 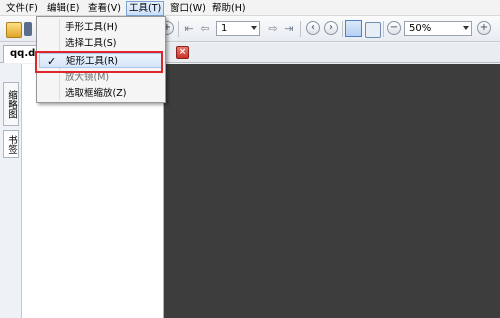 What do you see at coordinates (394, 28) in the screenshot?
I see `zoom-out-icon: −` at bounding box center [394, 28].